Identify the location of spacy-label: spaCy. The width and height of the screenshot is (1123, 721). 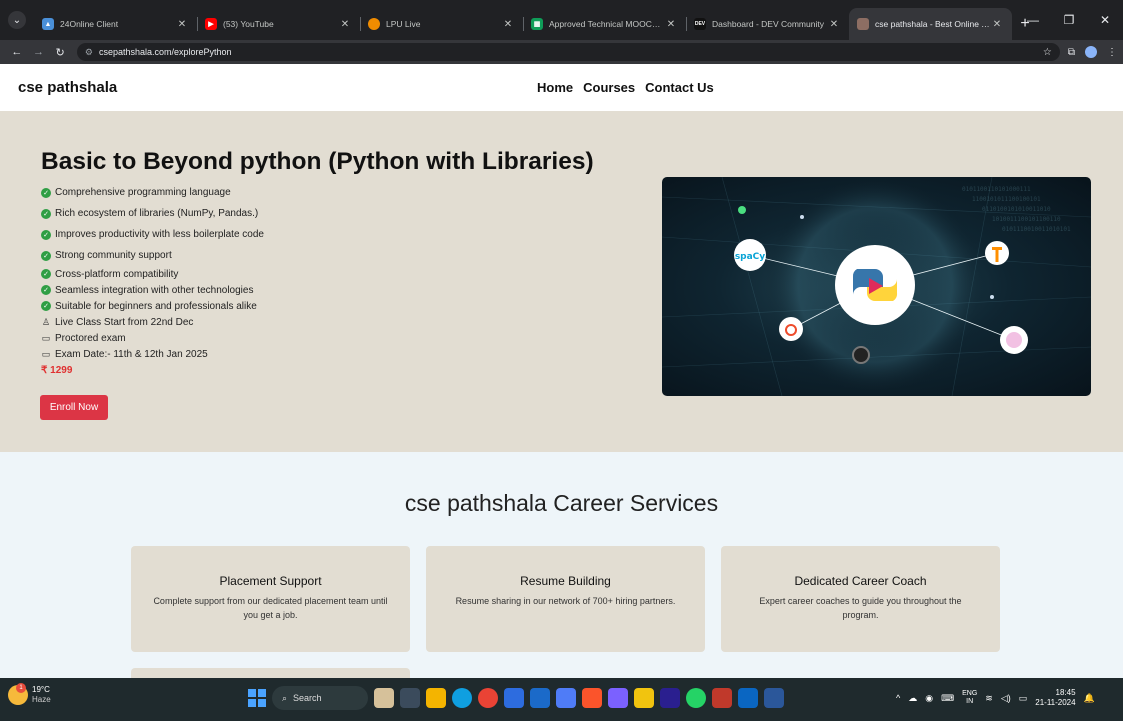
(750, 257).